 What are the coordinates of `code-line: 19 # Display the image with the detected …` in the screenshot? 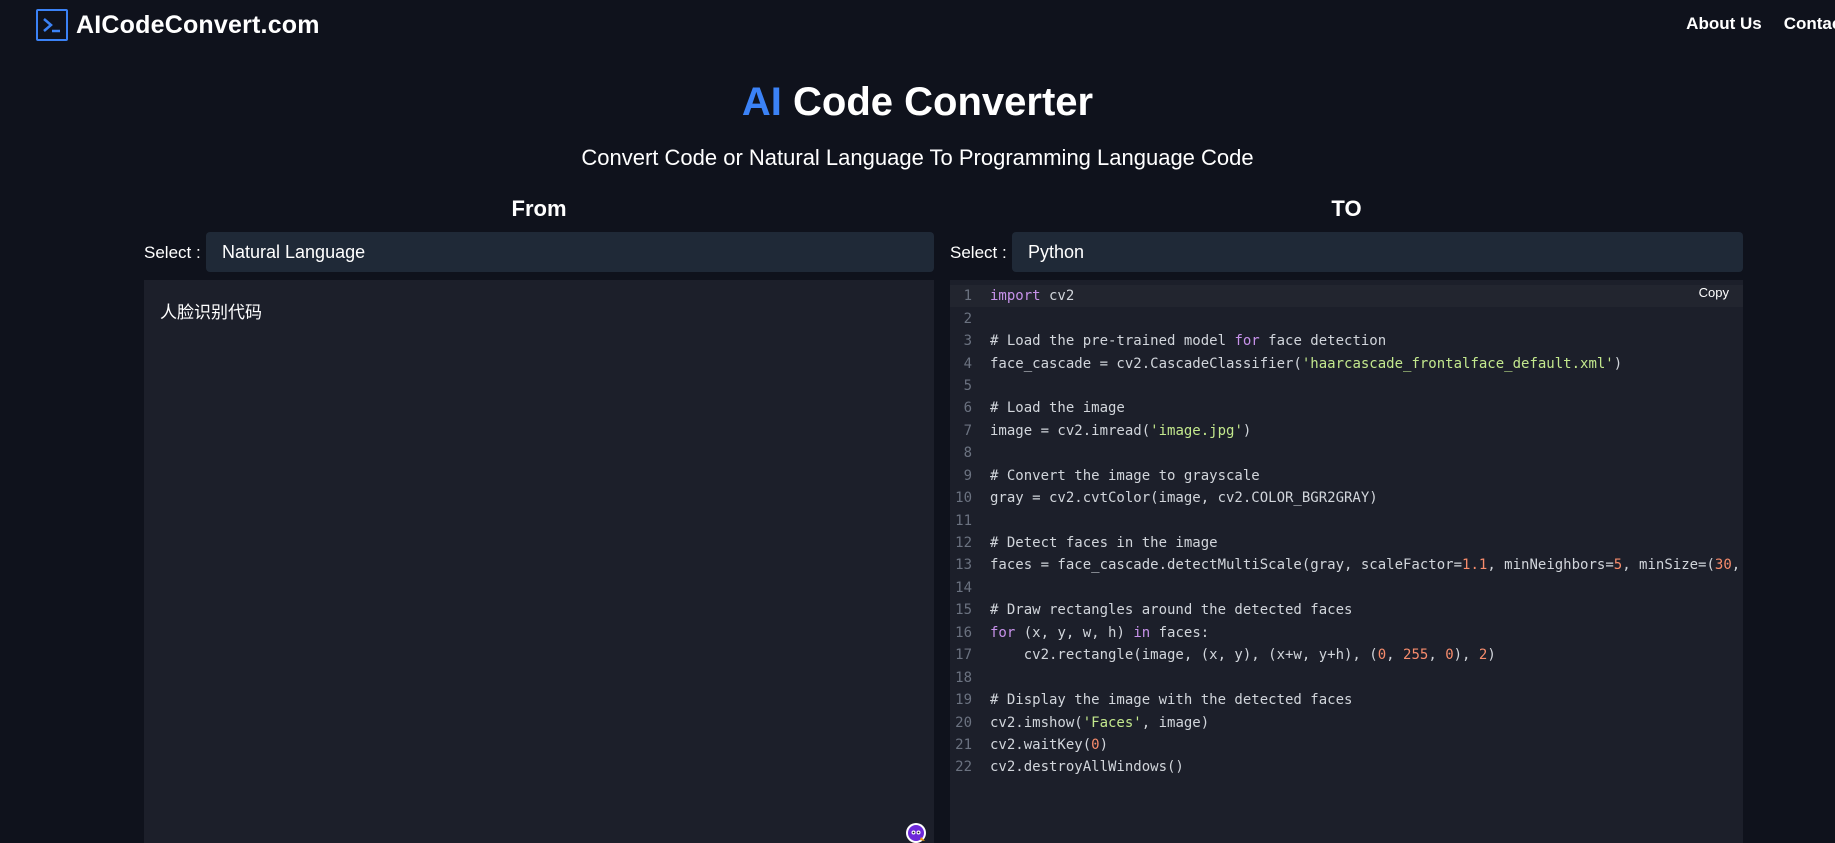 It's located at (1346, 700).